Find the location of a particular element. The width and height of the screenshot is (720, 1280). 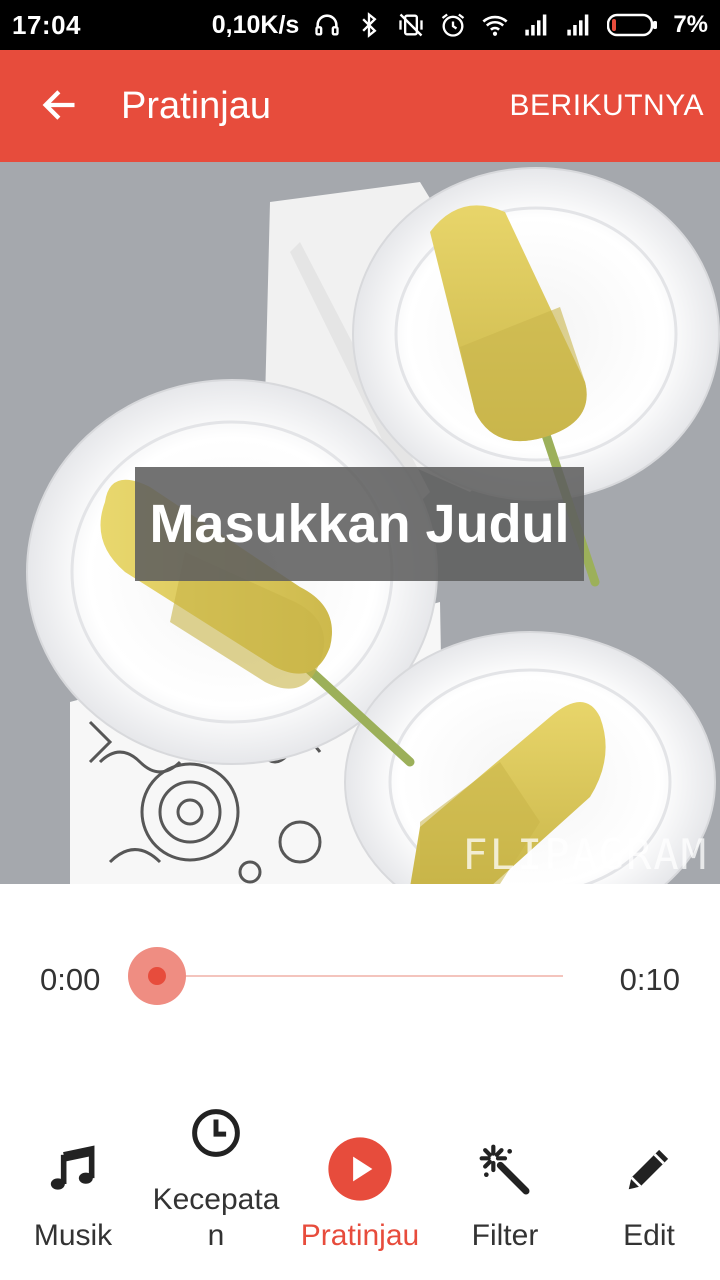

nav-label-filter: Filter is located at coordinates (505, 1235).